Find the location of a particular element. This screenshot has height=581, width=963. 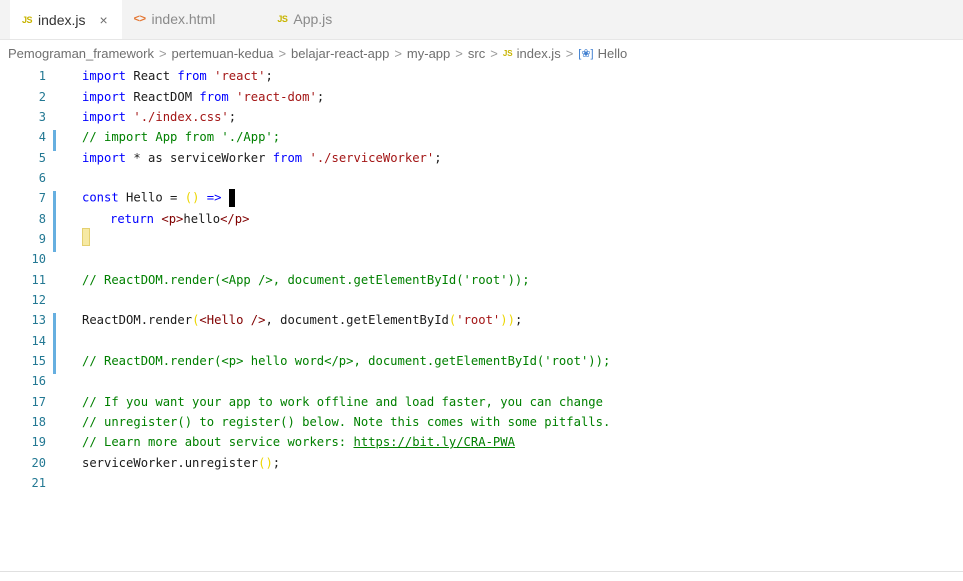

editor-tab-bar: JS index.js × <> index.html JS App.js is located at coordinates (481, 20).